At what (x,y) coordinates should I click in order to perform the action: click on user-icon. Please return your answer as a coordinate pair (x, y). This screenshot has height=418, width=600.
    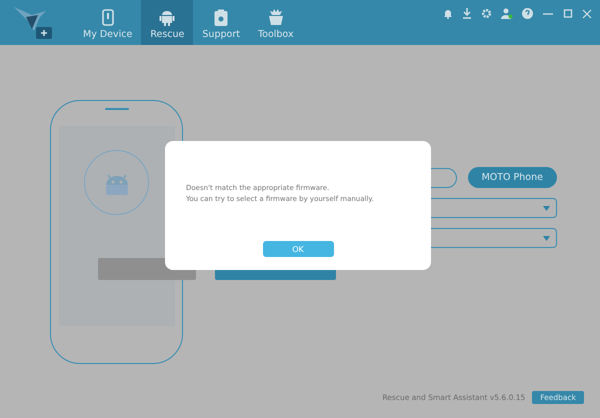
    Looking at the image, I should click on (507, 13).